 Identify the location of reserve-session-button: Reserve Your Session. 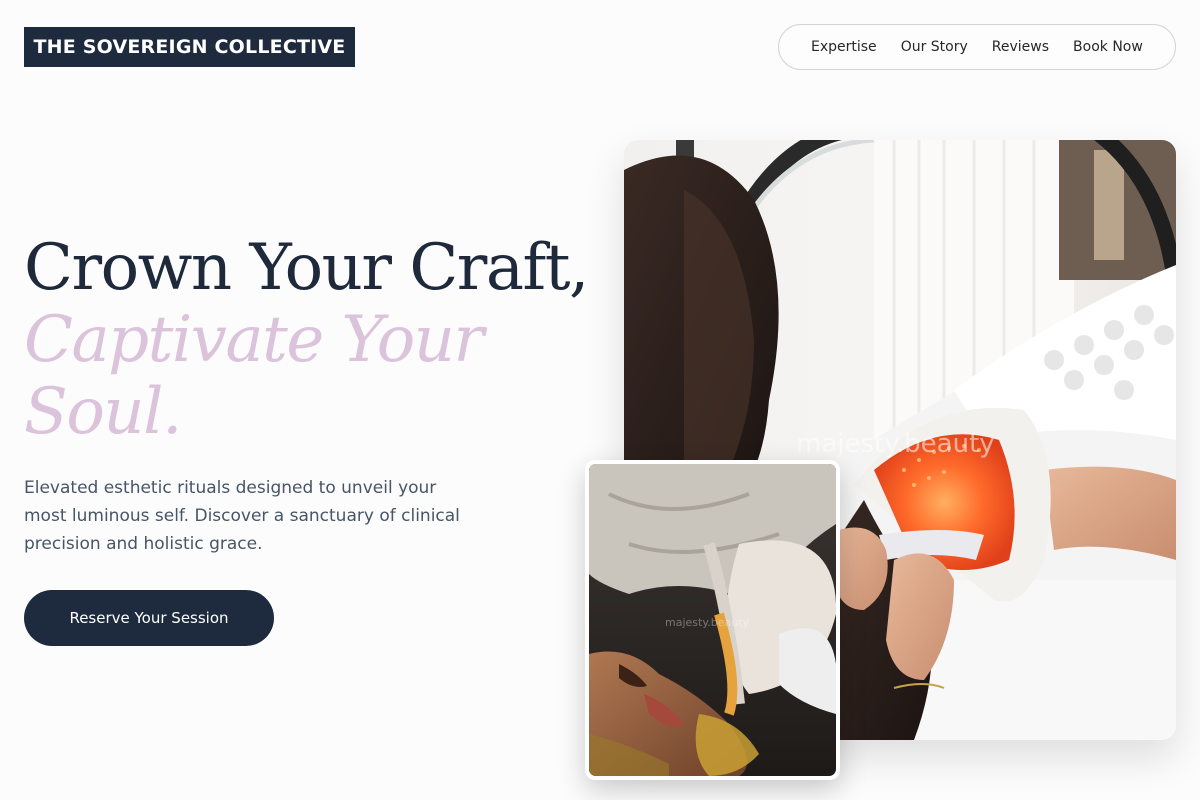
(149, 618).